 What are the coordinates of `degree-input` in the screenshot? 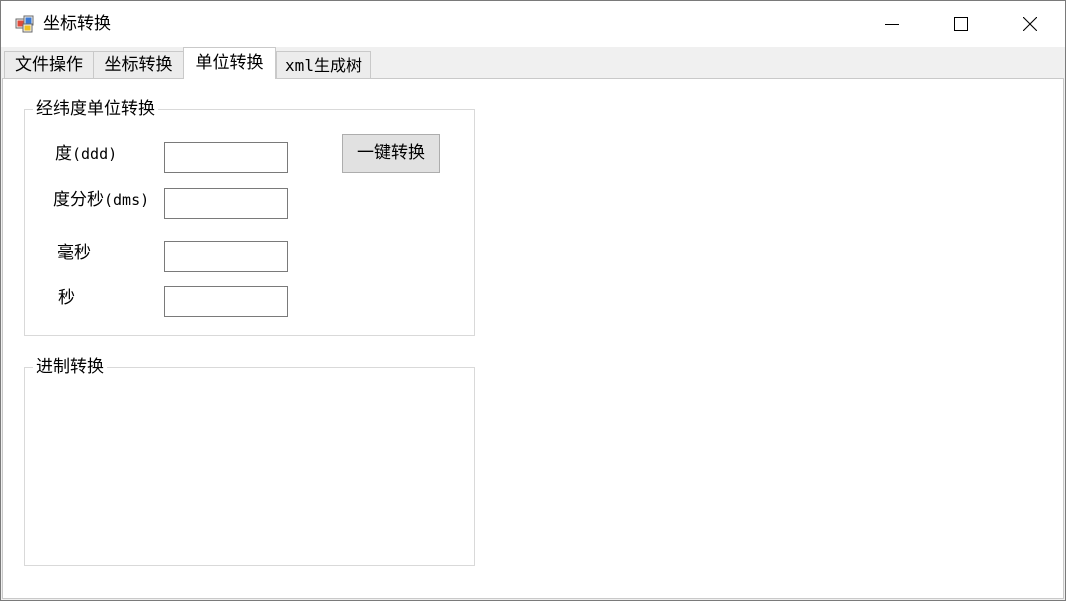 It's located at (226, 157).